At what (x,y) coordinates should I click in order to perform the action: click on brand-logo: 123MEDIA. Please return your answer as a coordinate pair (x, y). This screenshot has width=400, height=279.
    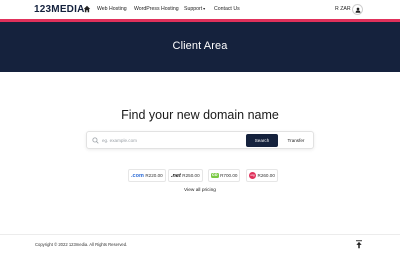
    Looking at the image, I should click on (59, 9).